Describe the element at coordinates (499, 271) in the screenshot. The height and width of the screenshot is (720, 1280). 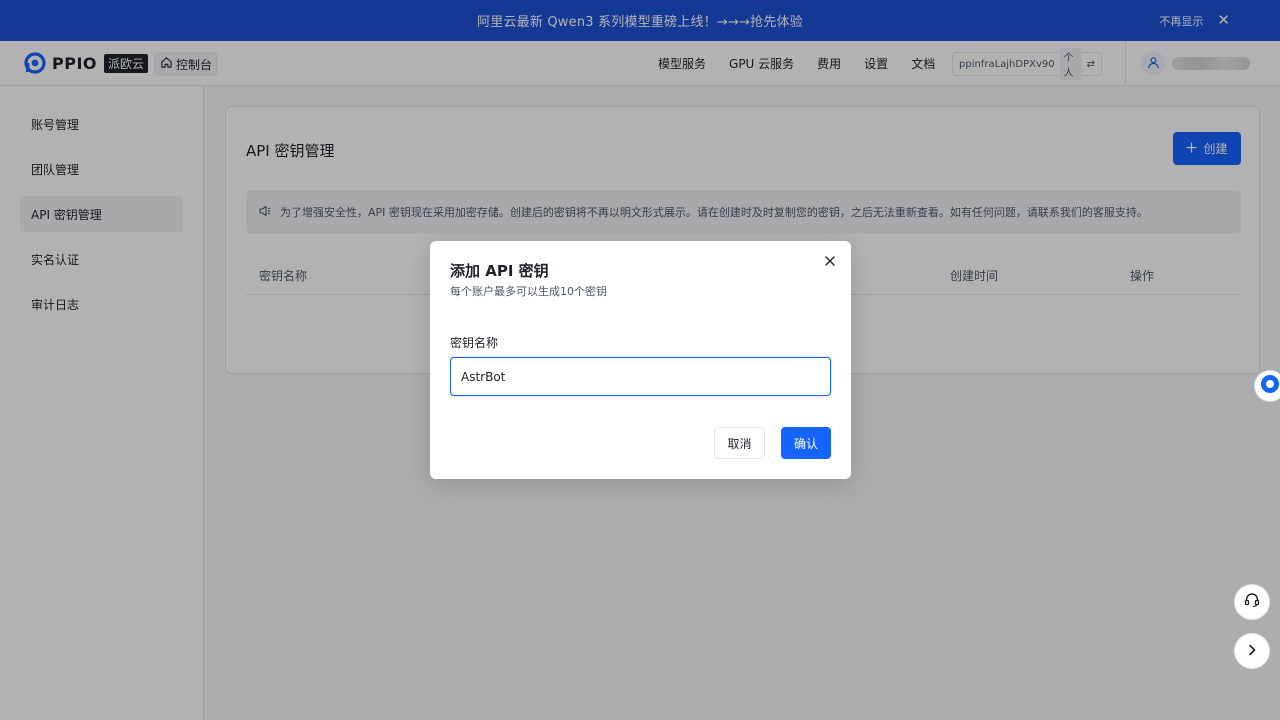
I see `dialog-title: 添加 API 密钥` at that location.